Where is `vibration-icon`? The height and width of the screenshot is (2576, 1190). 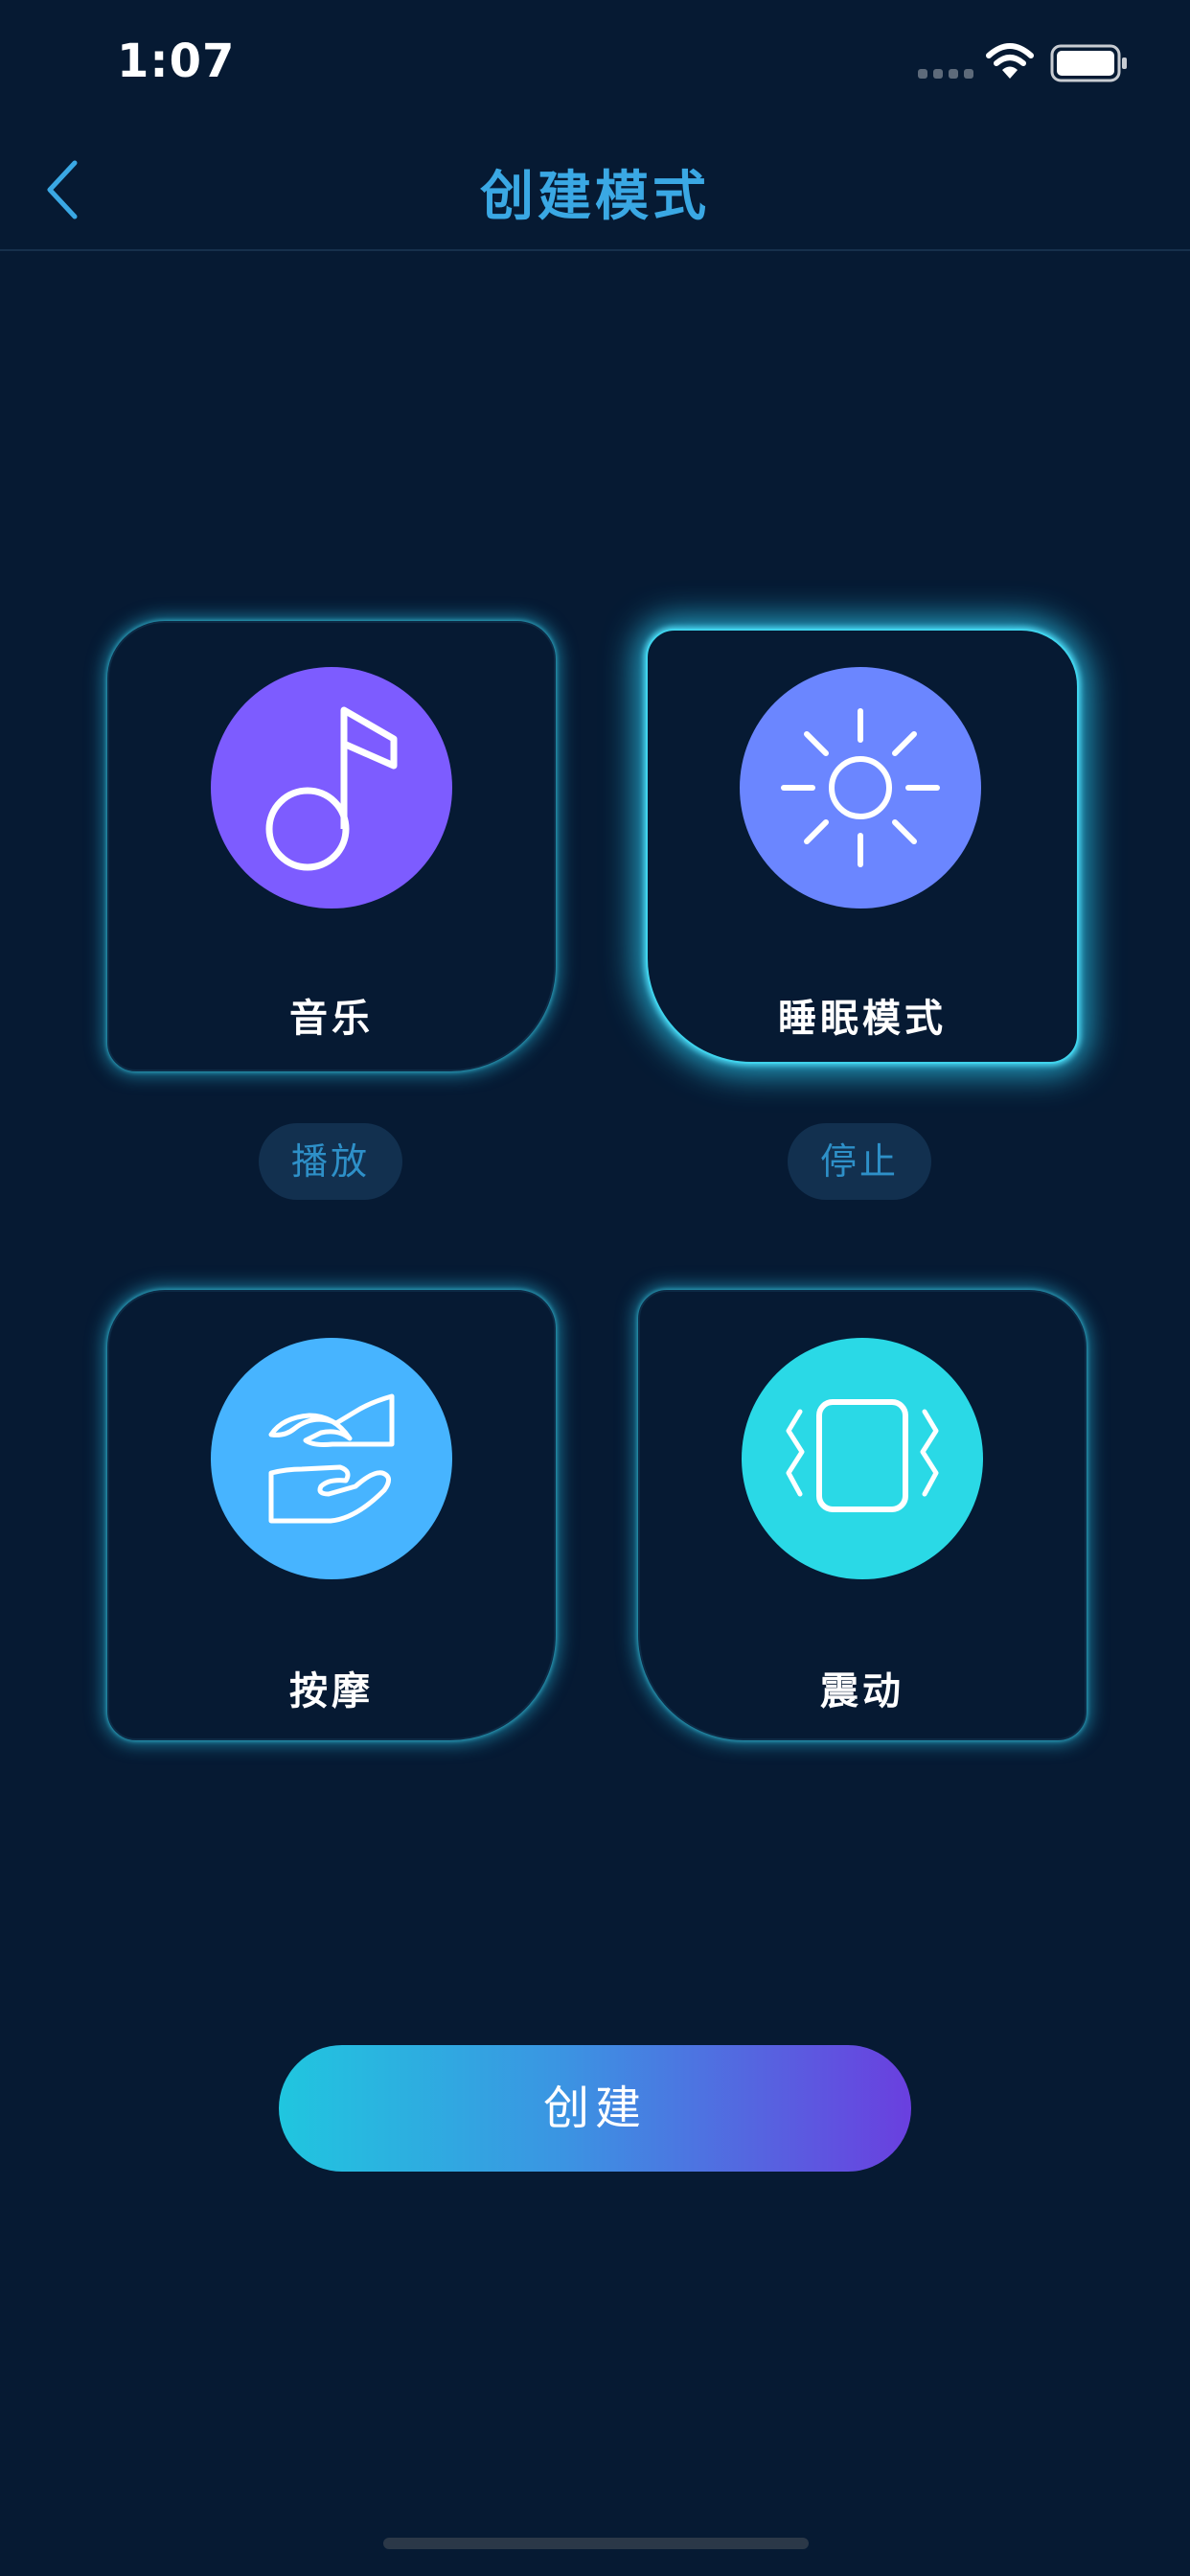 vibration-icon is located at coordinates (863, 1456).